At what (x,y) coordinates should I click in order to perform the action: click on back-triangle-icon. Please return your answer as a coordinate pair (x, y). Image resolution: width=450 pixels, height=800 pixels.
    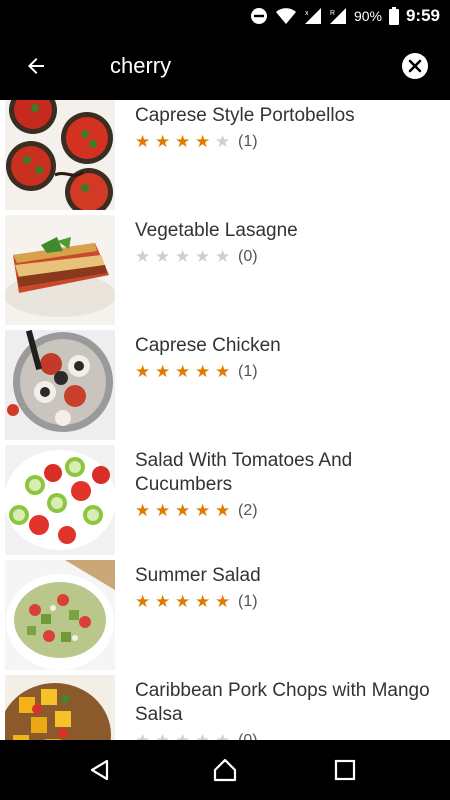
    Looking at the image, I should click on (99, 770).